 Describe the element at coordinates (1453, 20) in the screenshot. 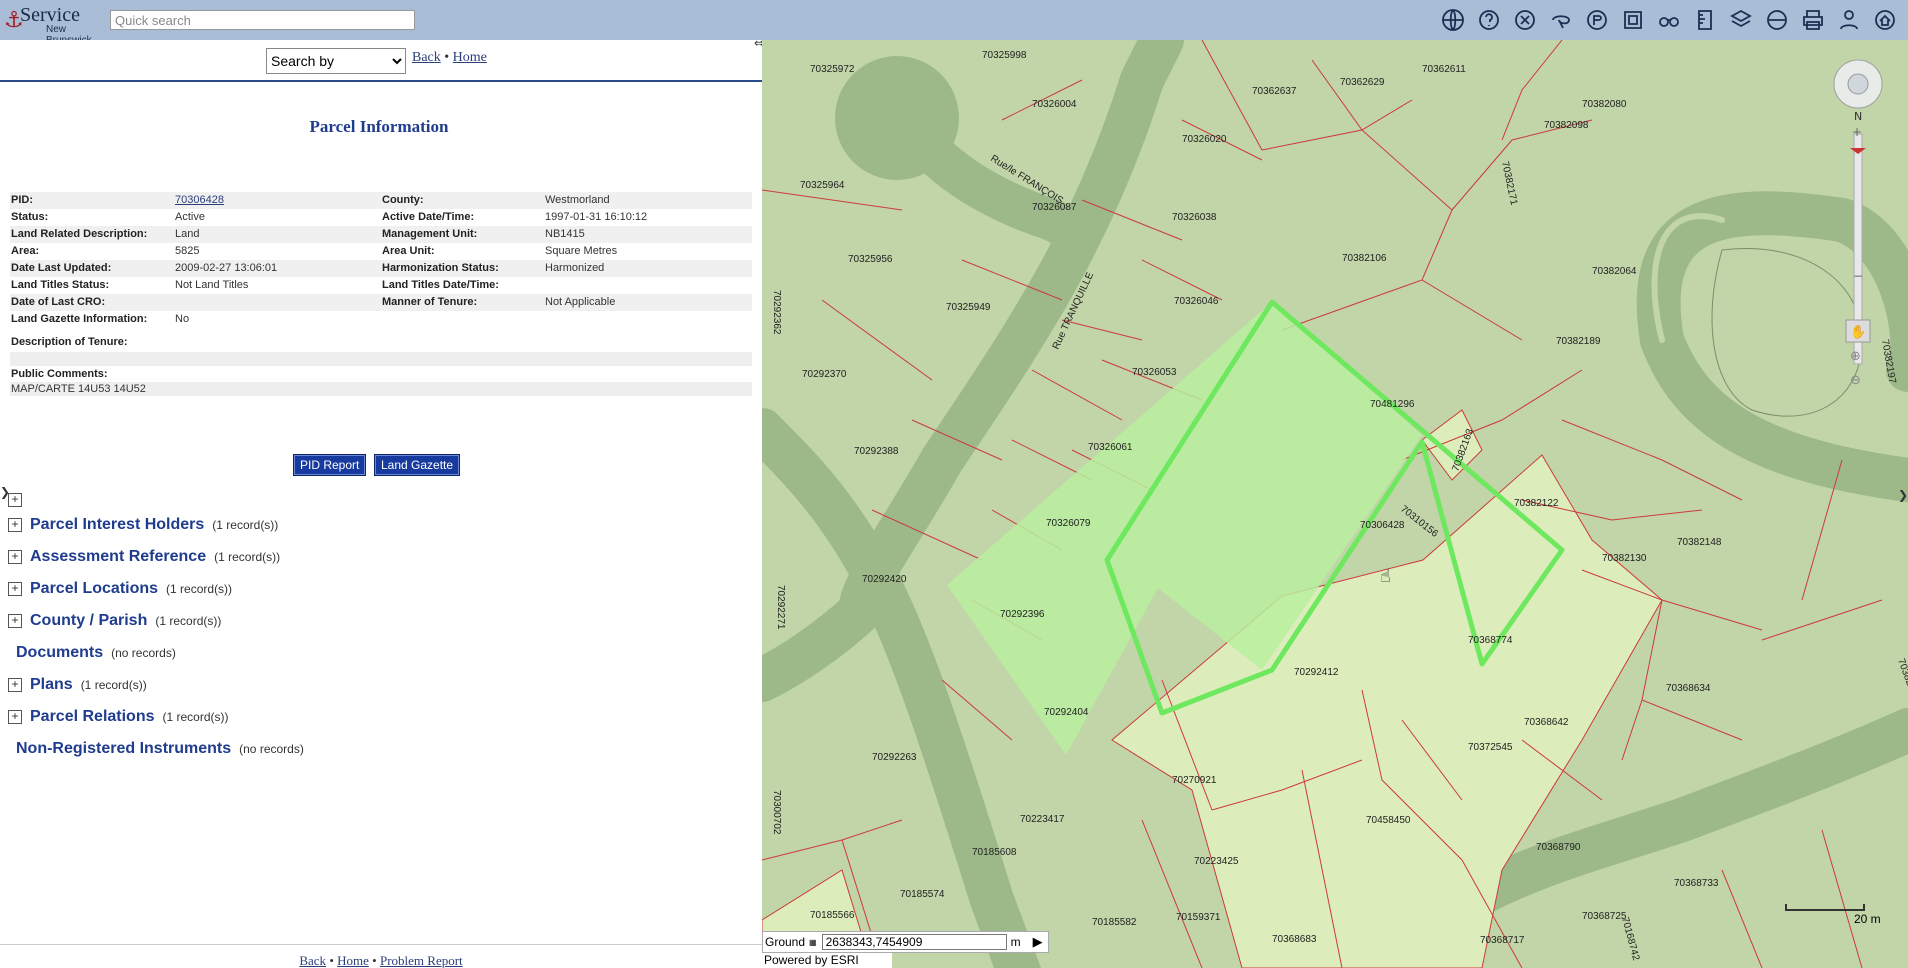

I see `globe-icon` at that location.